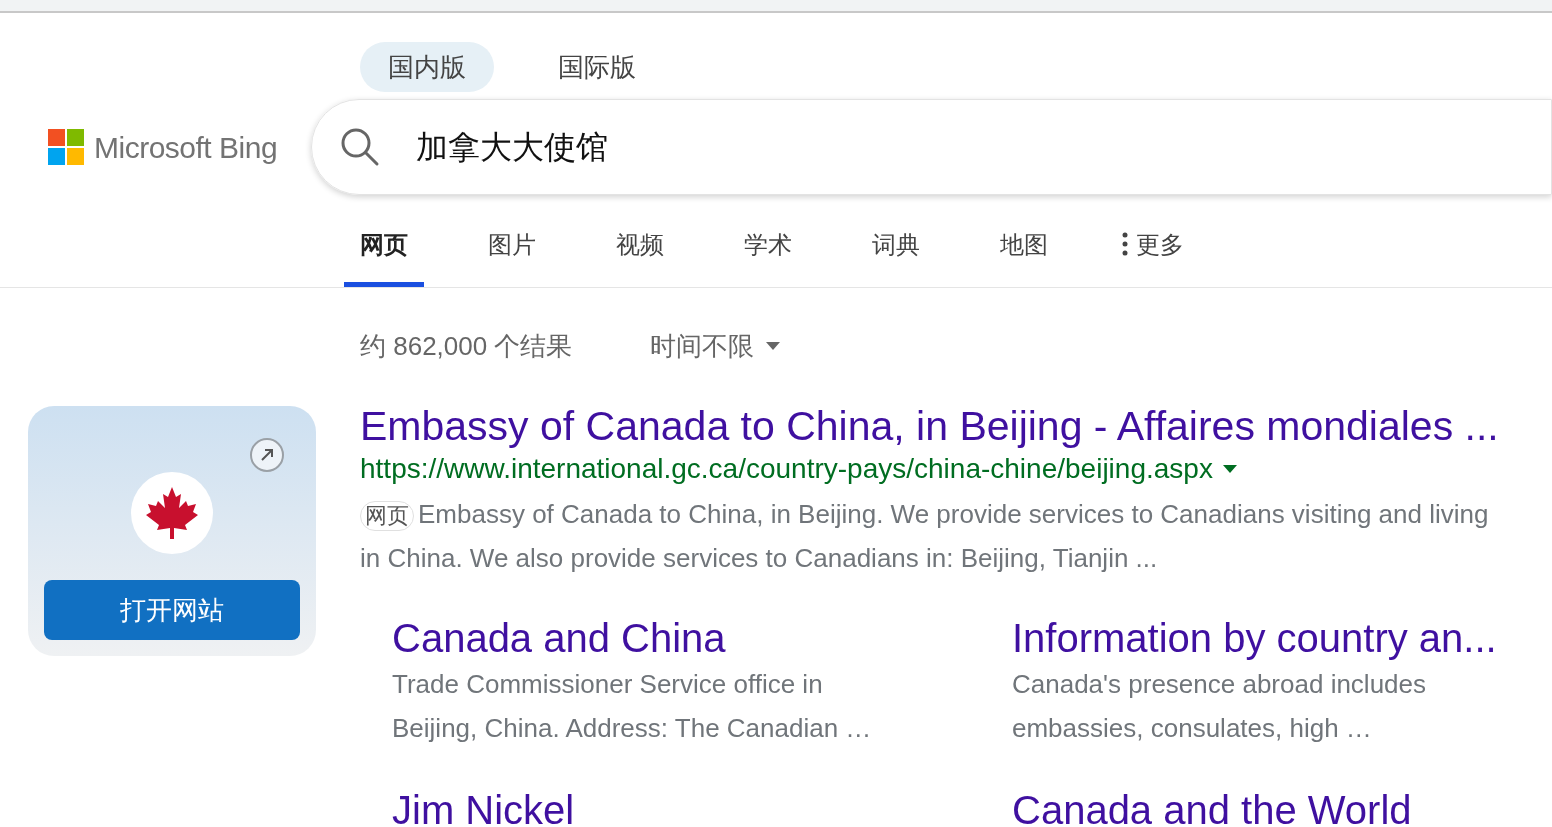 This screenshot has height=827, width=1552. I want to click on search-query: 加拿大大使馆, so click(512, 147).